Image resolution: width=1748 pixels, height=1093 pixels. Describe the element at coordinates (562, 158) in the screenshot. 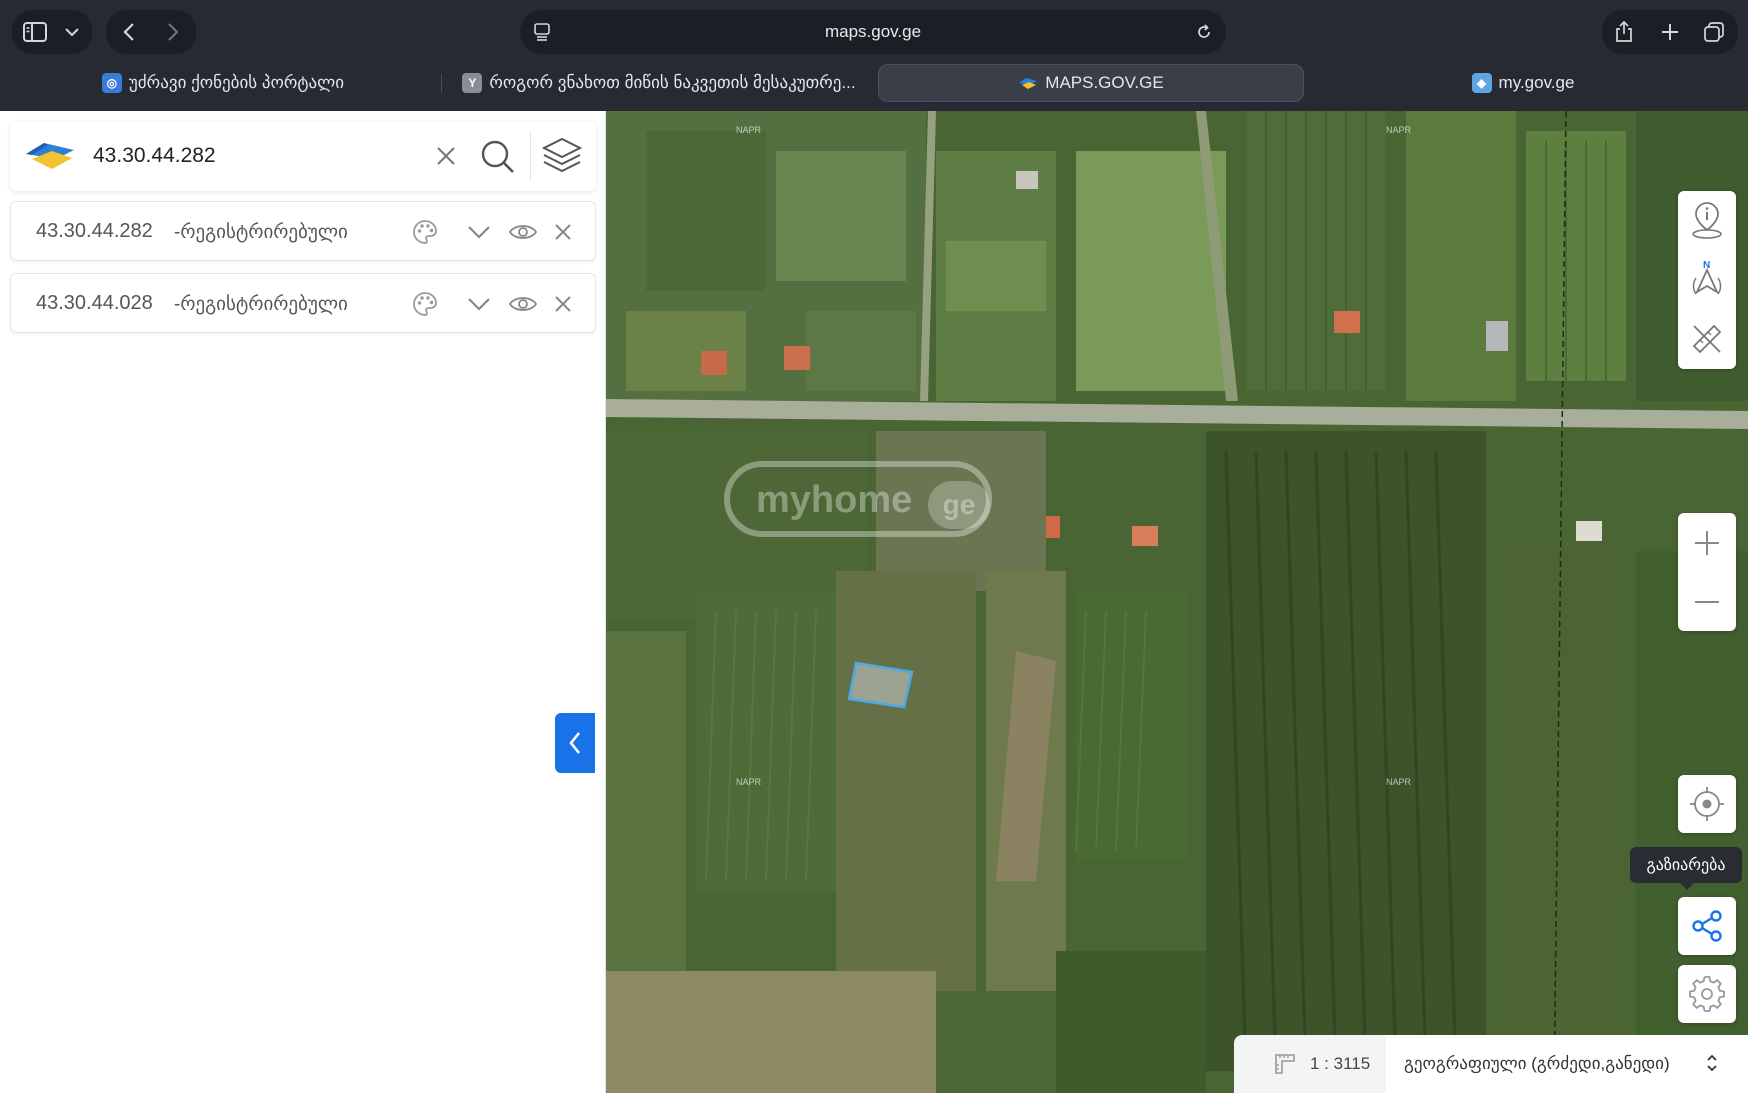

I see `layers-icon` at that location.